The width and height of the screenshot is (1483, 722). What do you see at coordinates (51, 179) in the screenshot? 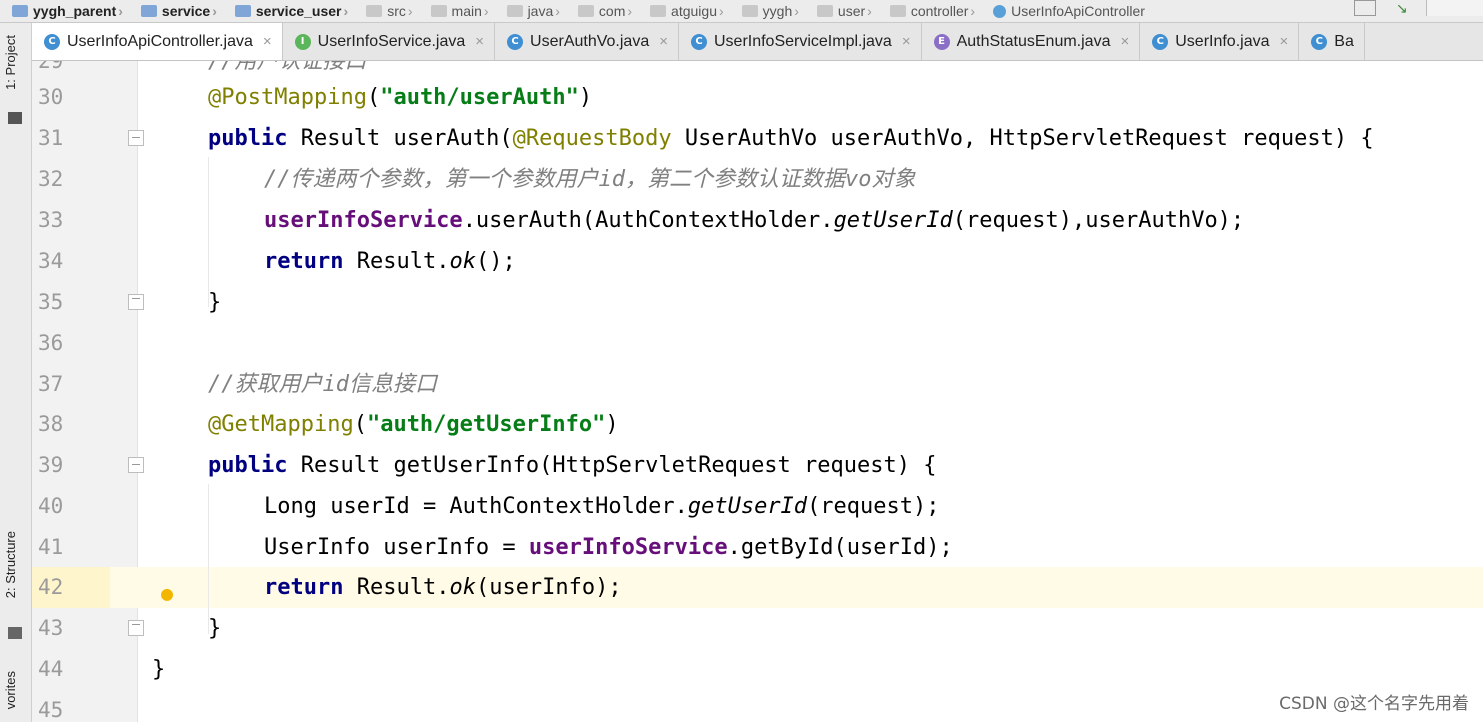
I see `line-number: 32` at bounding box center [51, 179].